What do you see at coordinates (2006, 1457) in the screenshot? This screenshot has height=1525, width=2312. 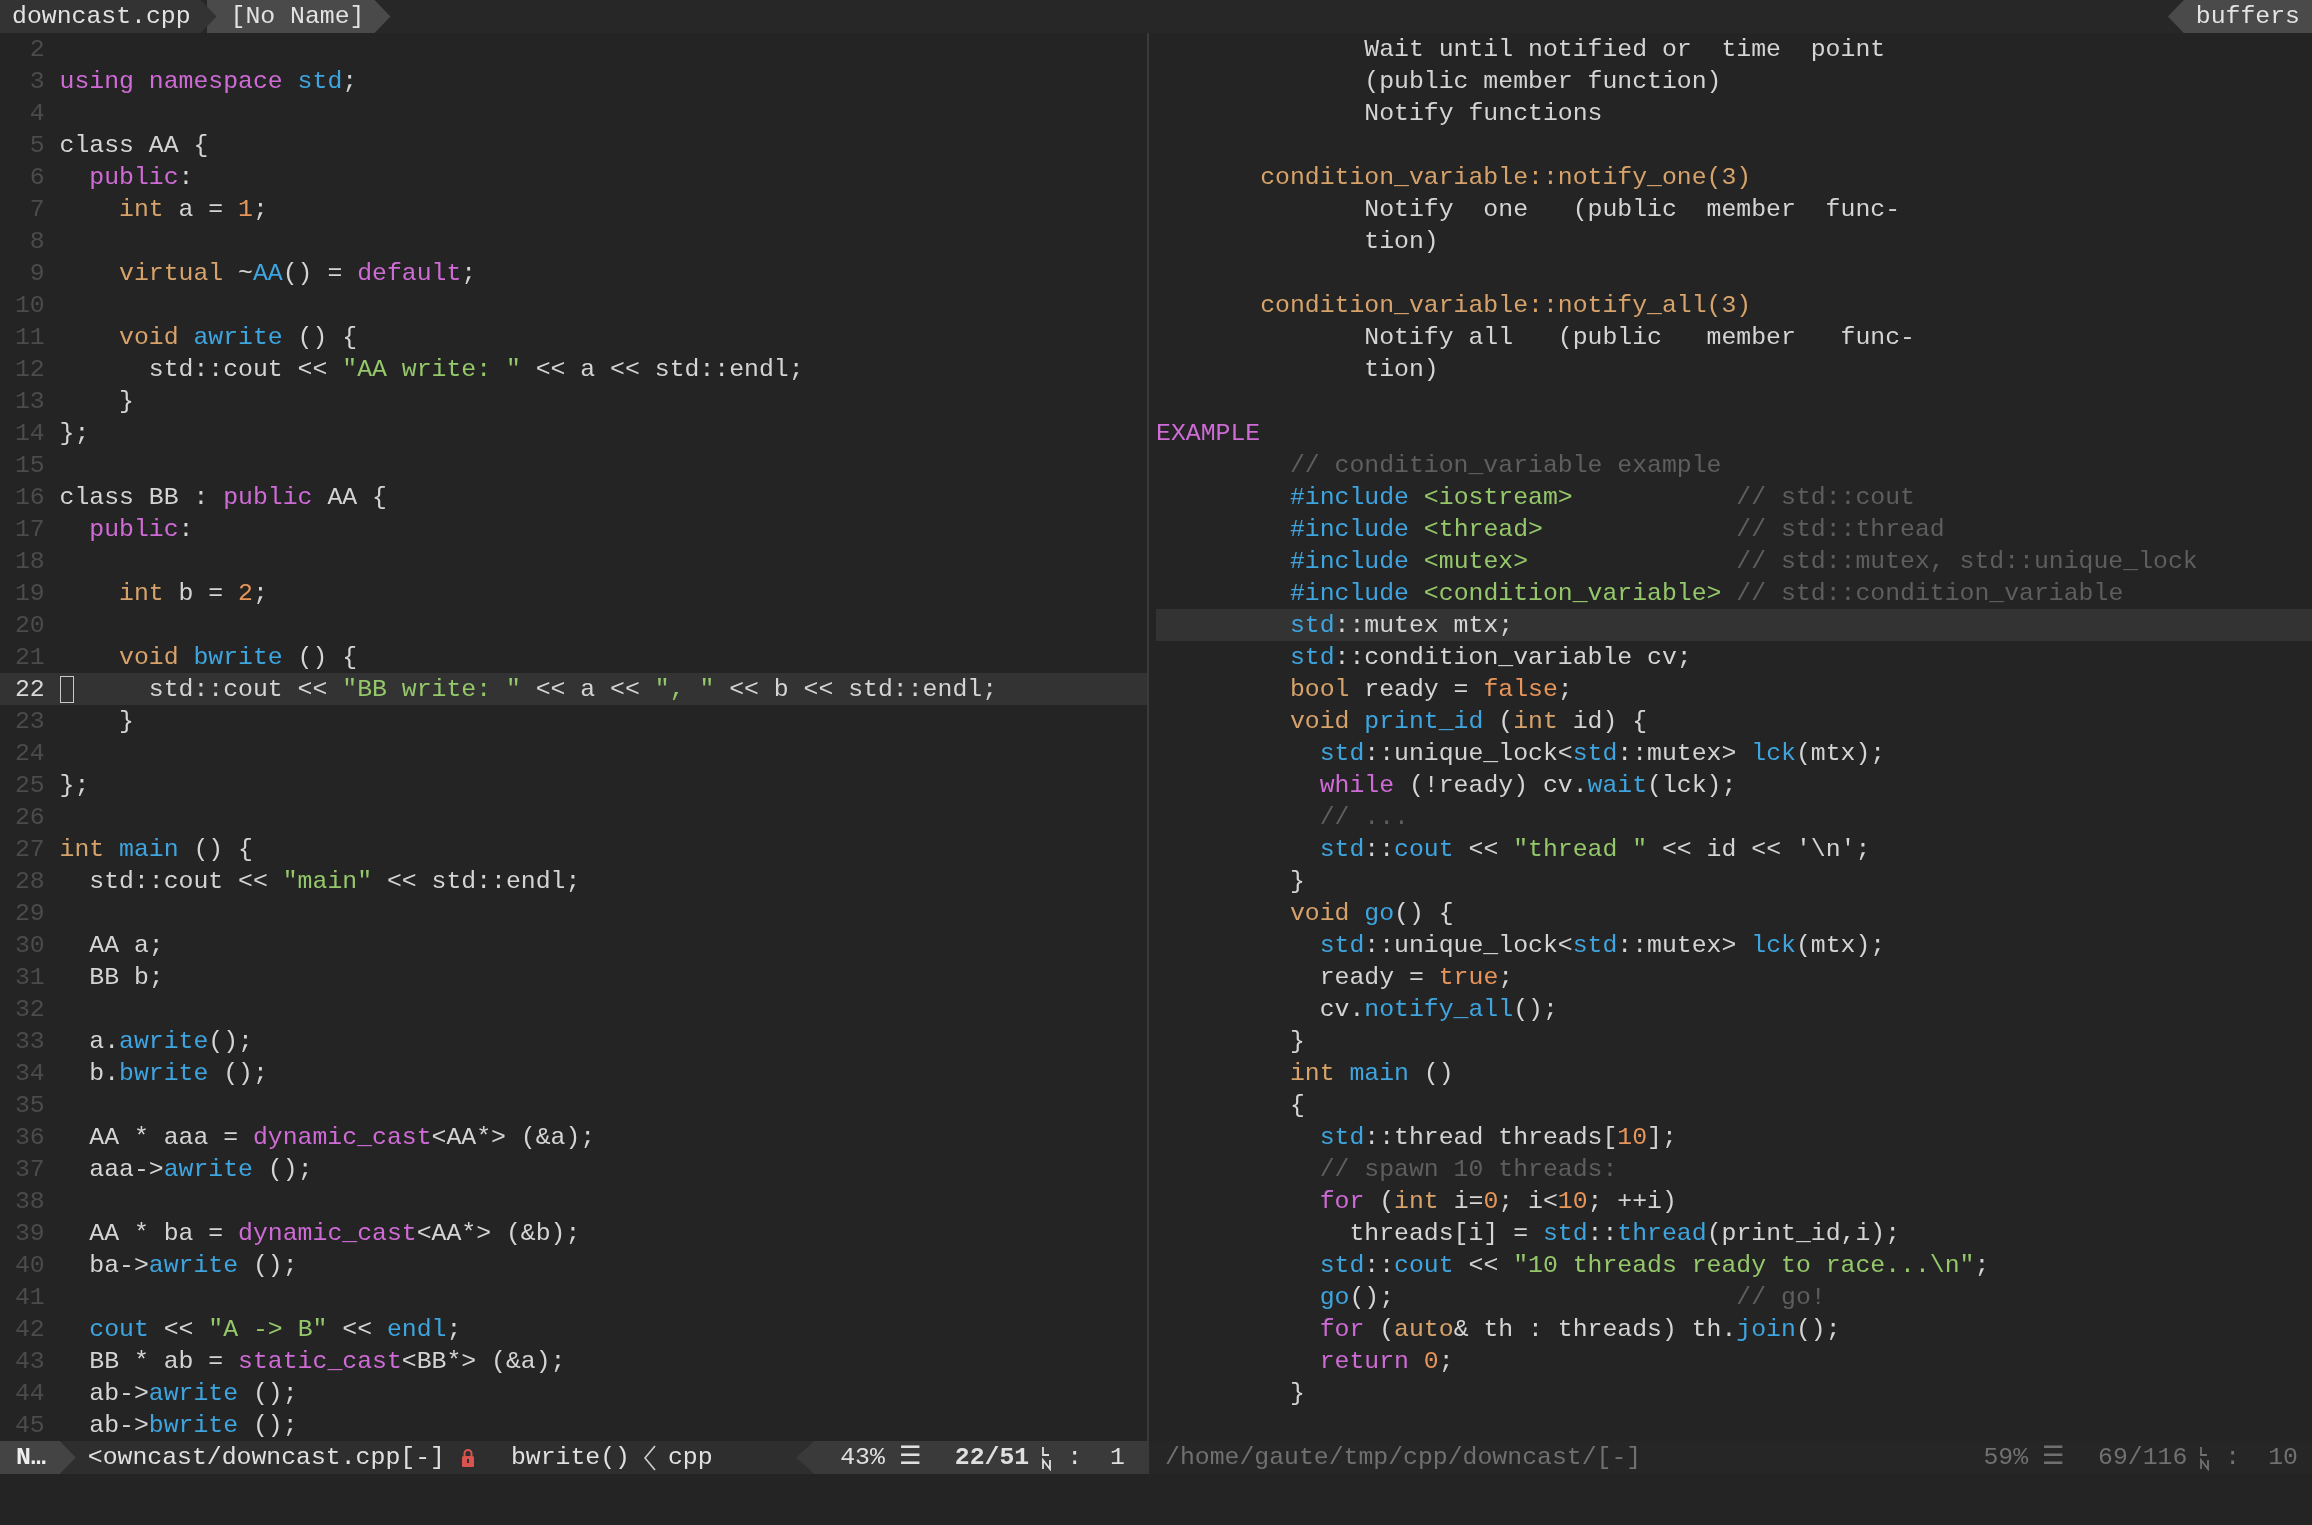 I see `scroll-percent: 59%` at bounding box center [2006, 1457].